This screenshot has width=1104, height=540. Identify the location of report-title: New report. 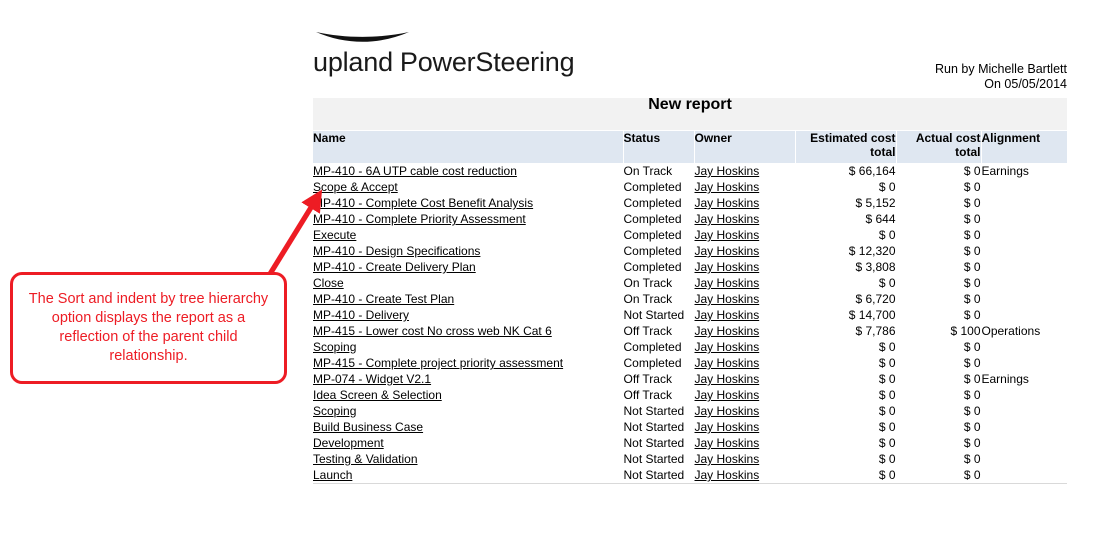
(690, 114).